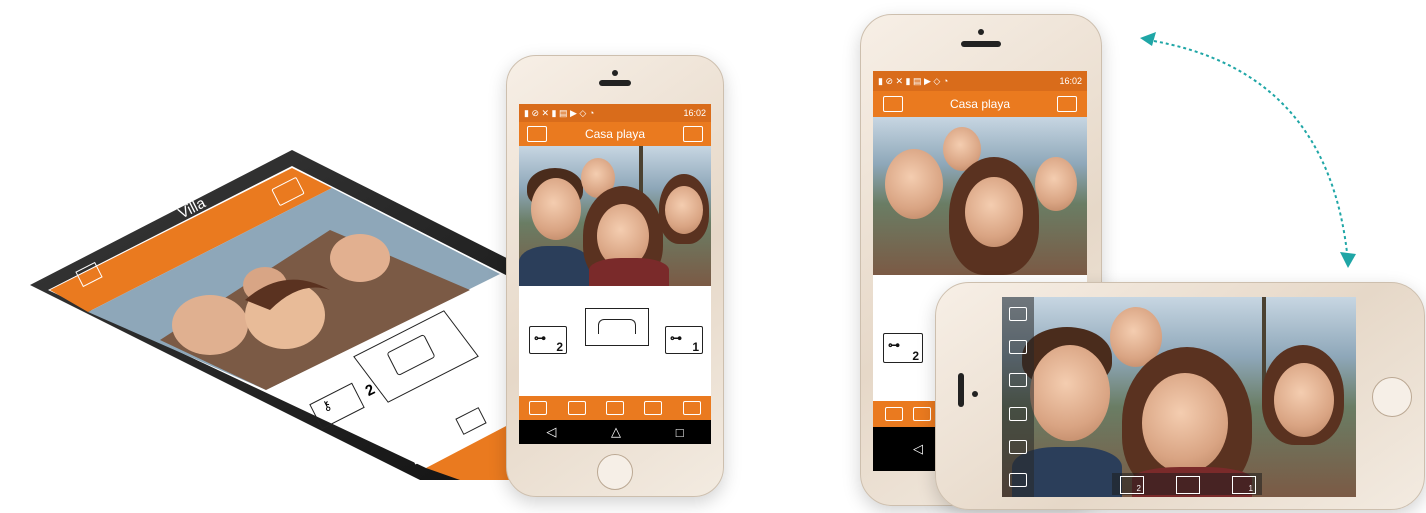 Image resolution: width=1426 pixels, height=513 pixels. I want to click on key-1-button: 1, so click(1244, 485).